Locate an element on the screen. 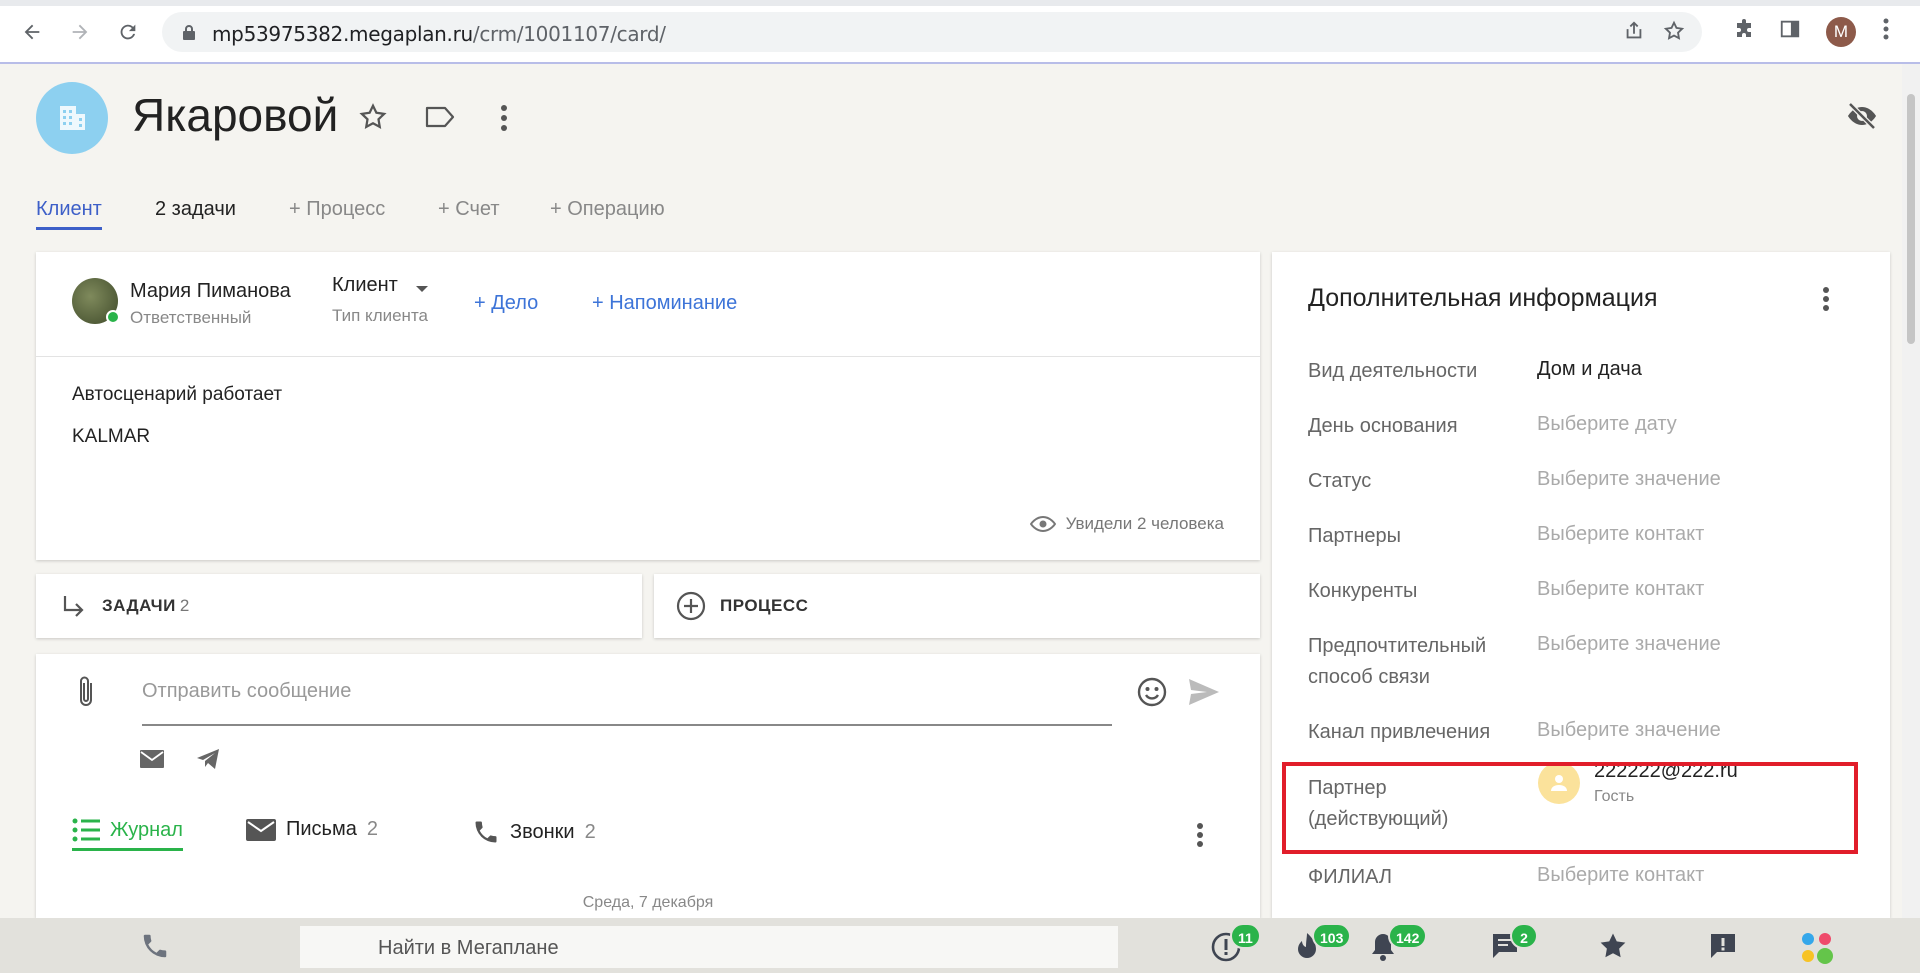 This screenshot has width=1920, height=973. field-label-activity: Вид деятельности is located at coordinates (1393, 371).